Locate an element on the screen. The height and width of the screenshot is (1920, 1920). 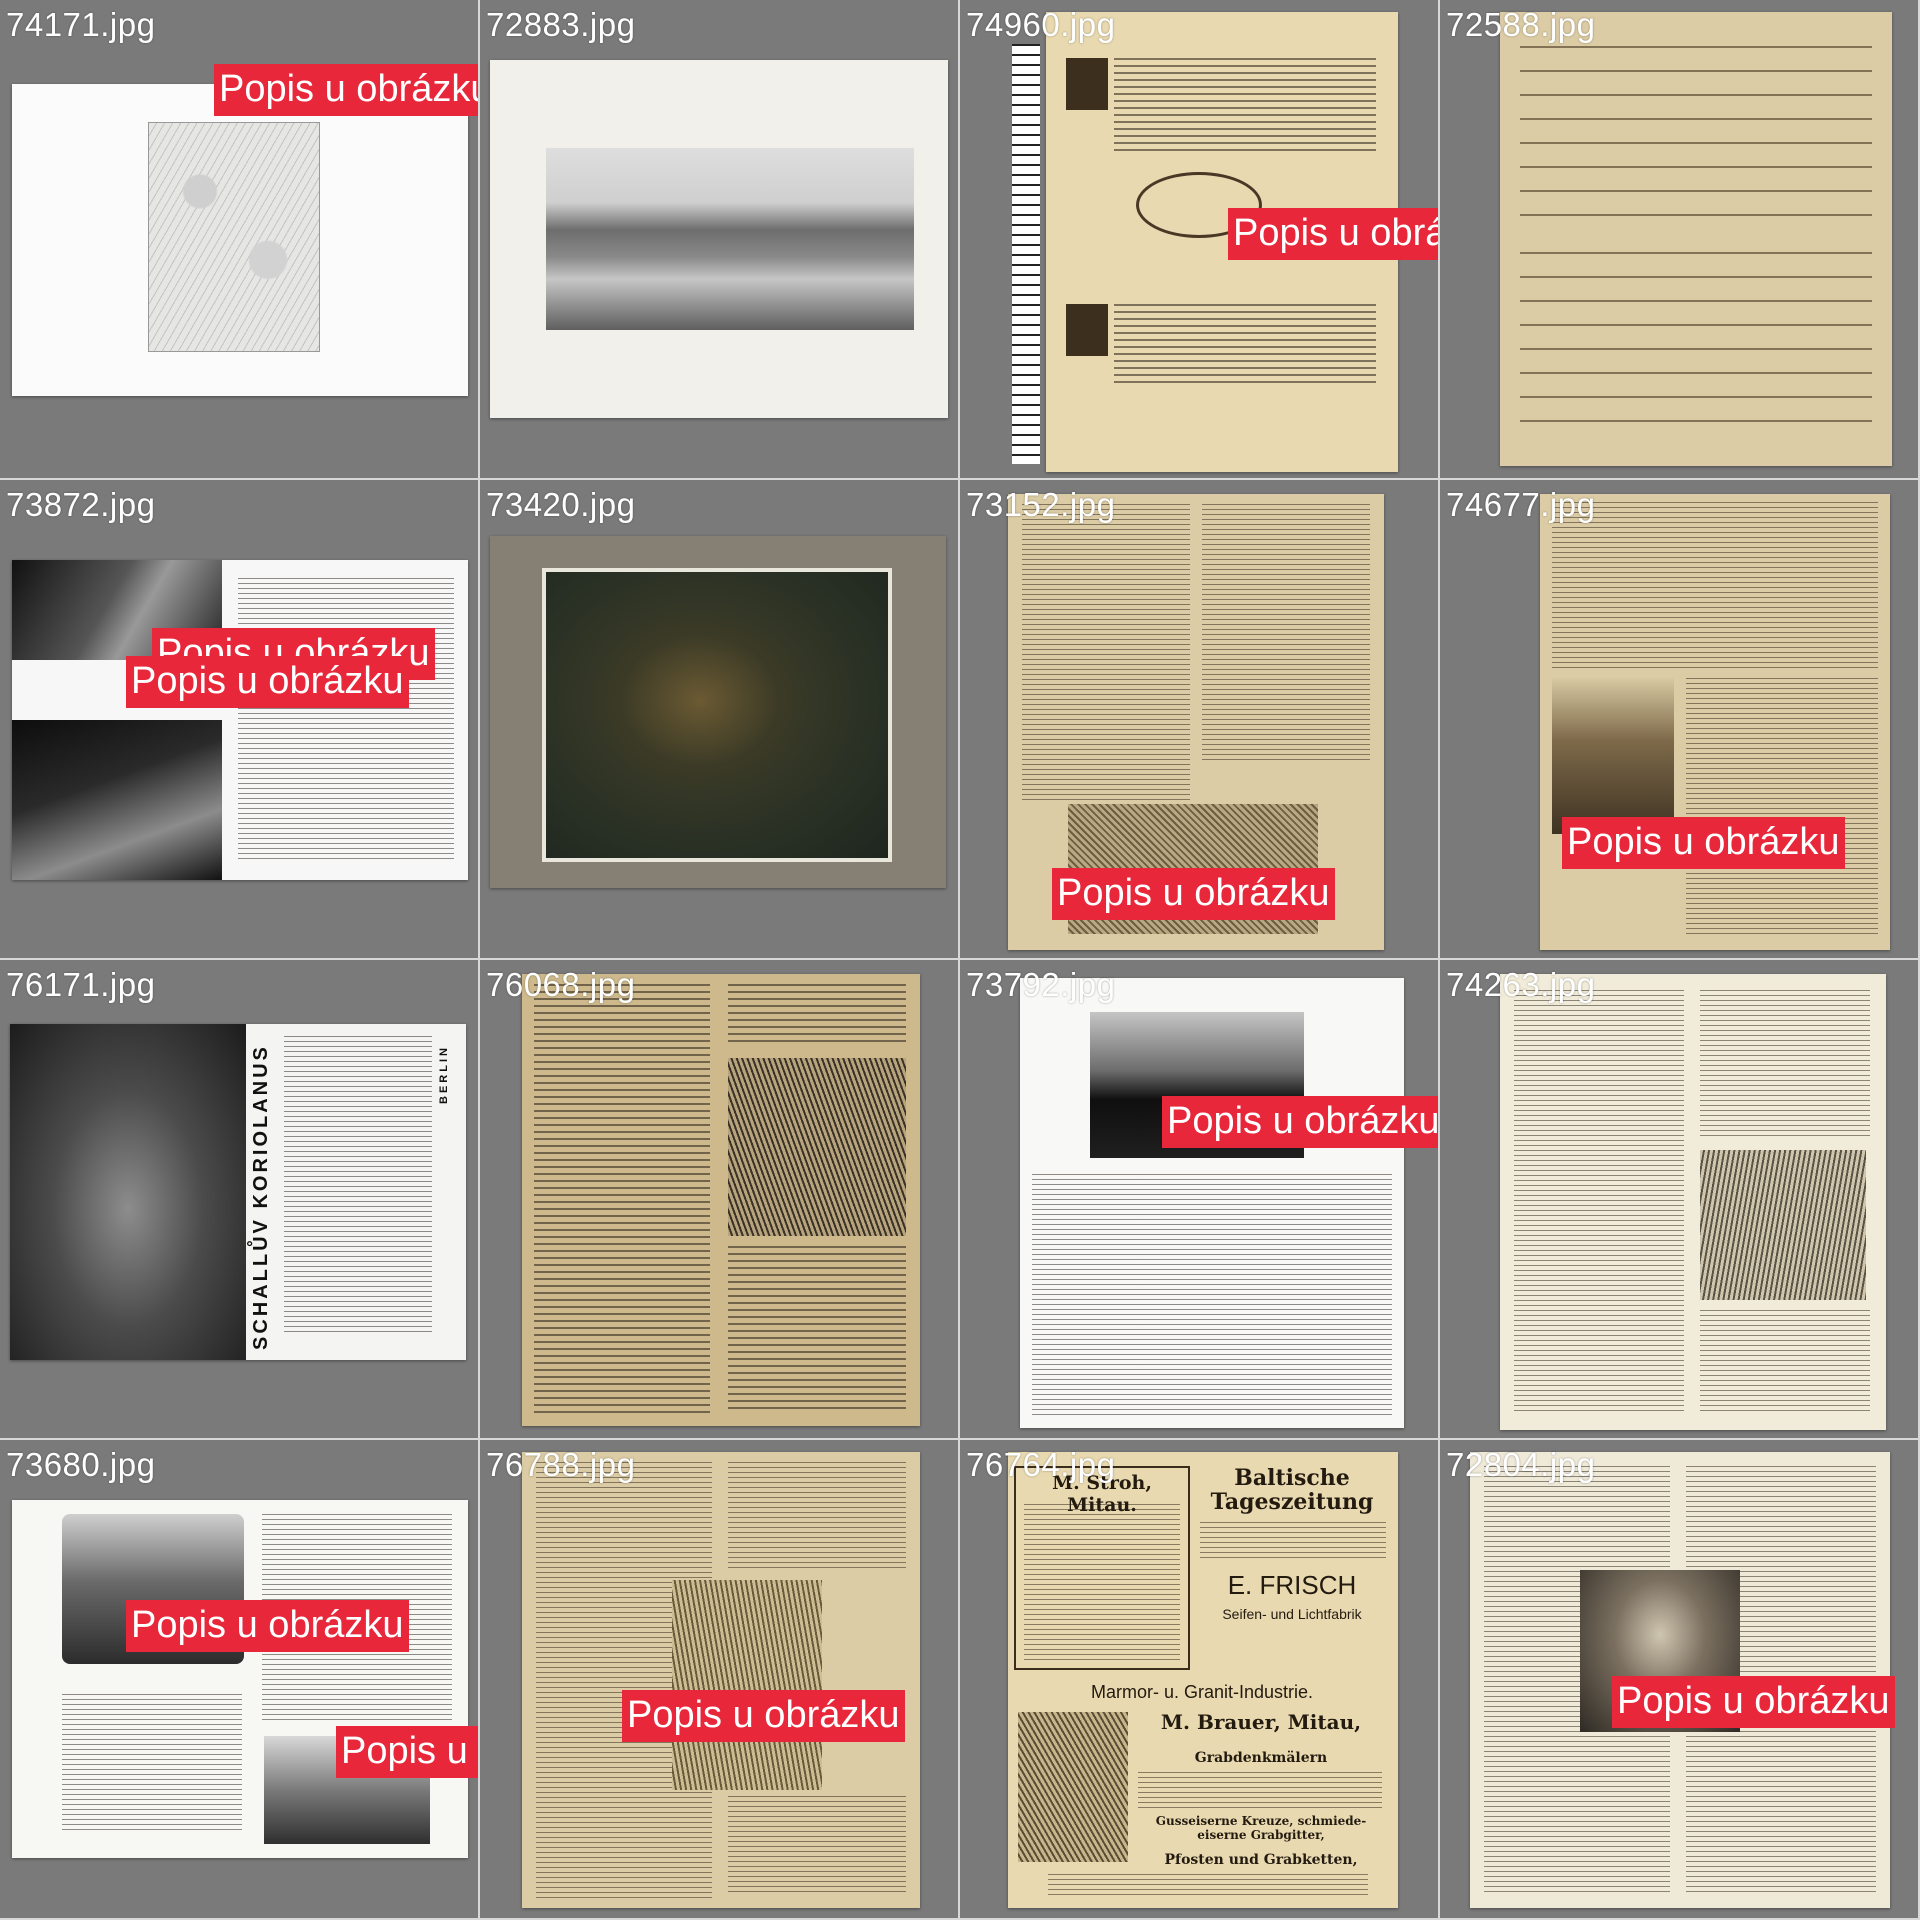
thumbnail-filename: 72883.jpg is located at coordinates (561, 24).